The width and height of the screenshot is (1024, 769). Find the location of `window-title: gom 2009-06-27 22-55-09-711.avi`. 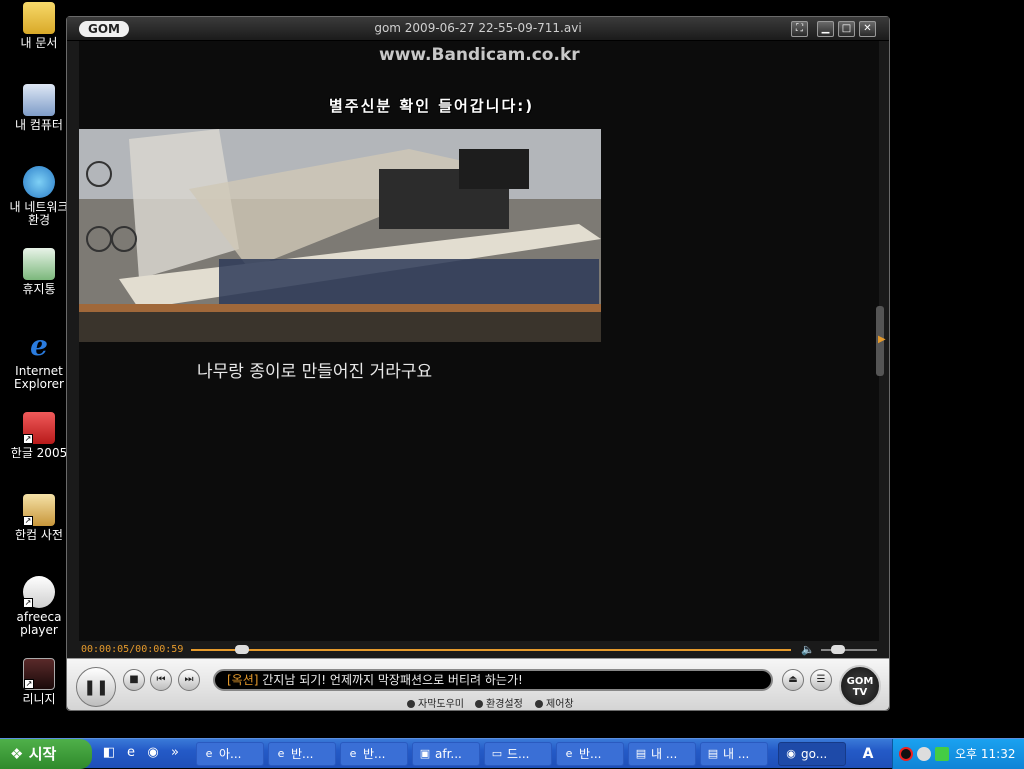

window-title: gom 2009-06-27 22-55-09-711.avi is located at coordinates (478, 28).